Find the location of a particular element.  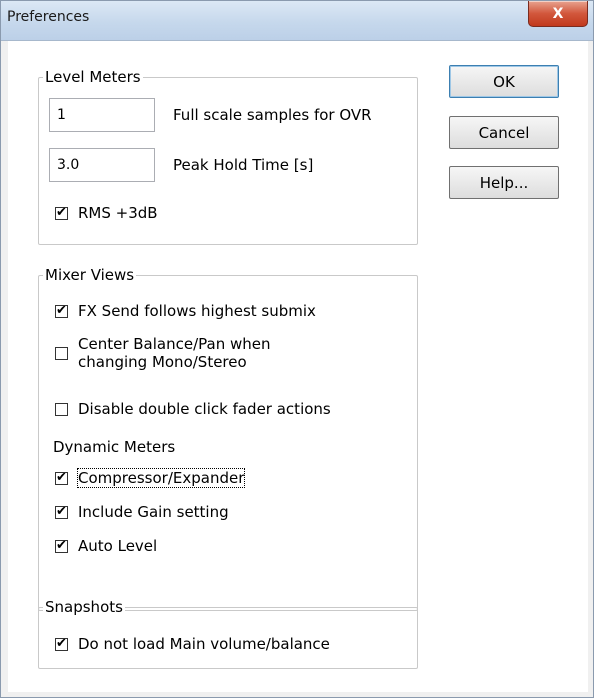

rms-3db-checkbox: ✔ RMS +3dB is located at coordinates (106, 213).